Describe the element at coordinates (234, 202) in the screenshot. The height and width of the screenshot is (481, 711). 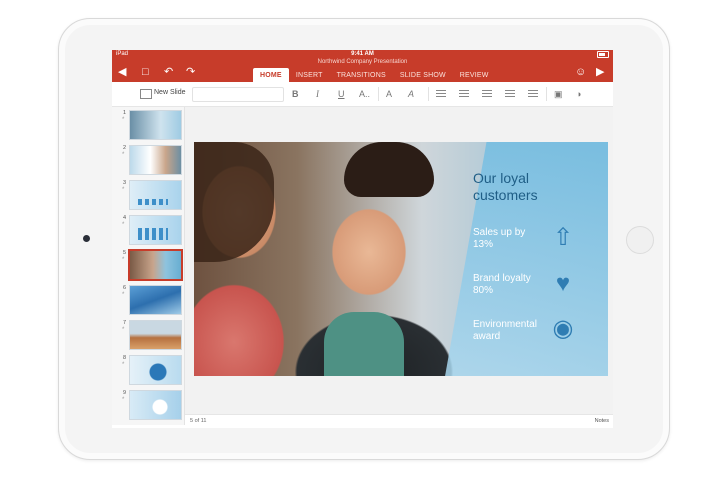
I see `slide-photo-woman` at that location.